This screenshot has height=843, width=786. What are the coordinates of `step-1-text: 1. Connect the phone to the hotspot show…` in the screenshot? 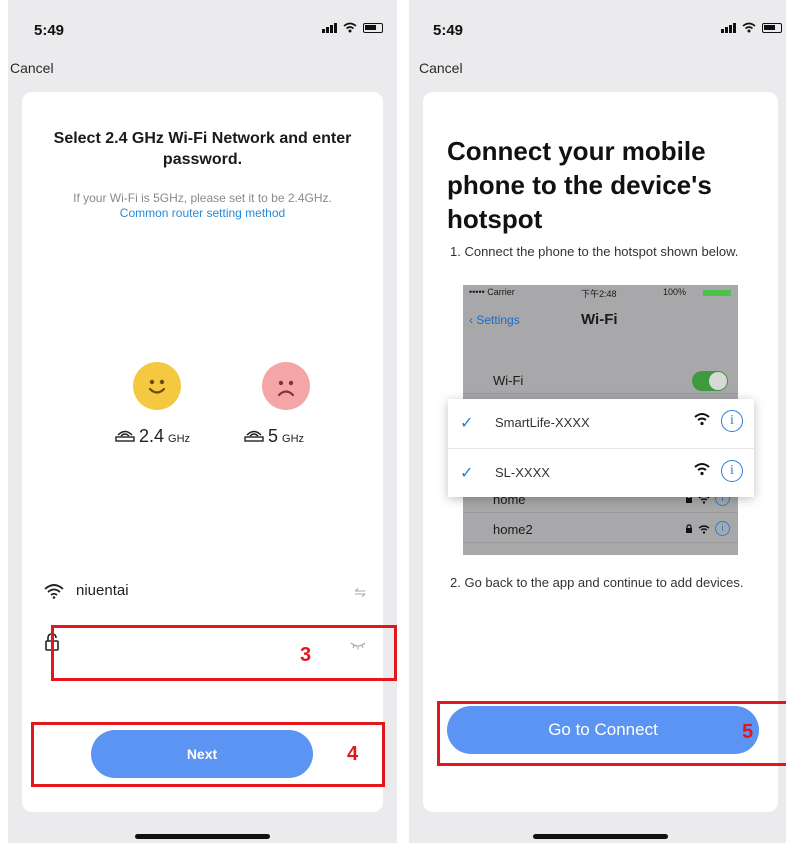 It's located at (594, 251).